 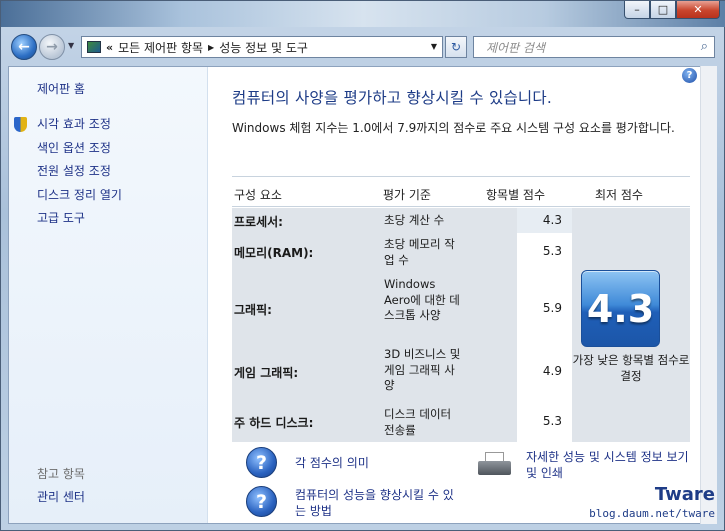 What do you see at coordinates (377, 503) in the screenshot?
I see `improve-performance-link: 컴퓨터의 성능을 향상시킬 수 있는 방법` at bounding box center [377, 503].